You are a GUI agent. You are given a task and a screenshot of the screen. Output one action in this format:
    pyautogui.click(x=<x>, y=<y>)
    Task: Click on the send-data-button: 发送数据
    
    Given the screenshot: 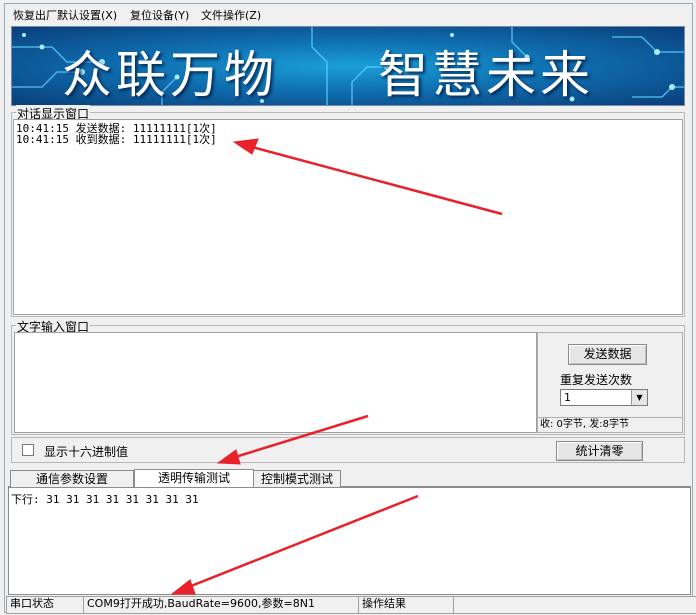 What is the action you would take?
    pyautogui.click(x=607, y=354)
    